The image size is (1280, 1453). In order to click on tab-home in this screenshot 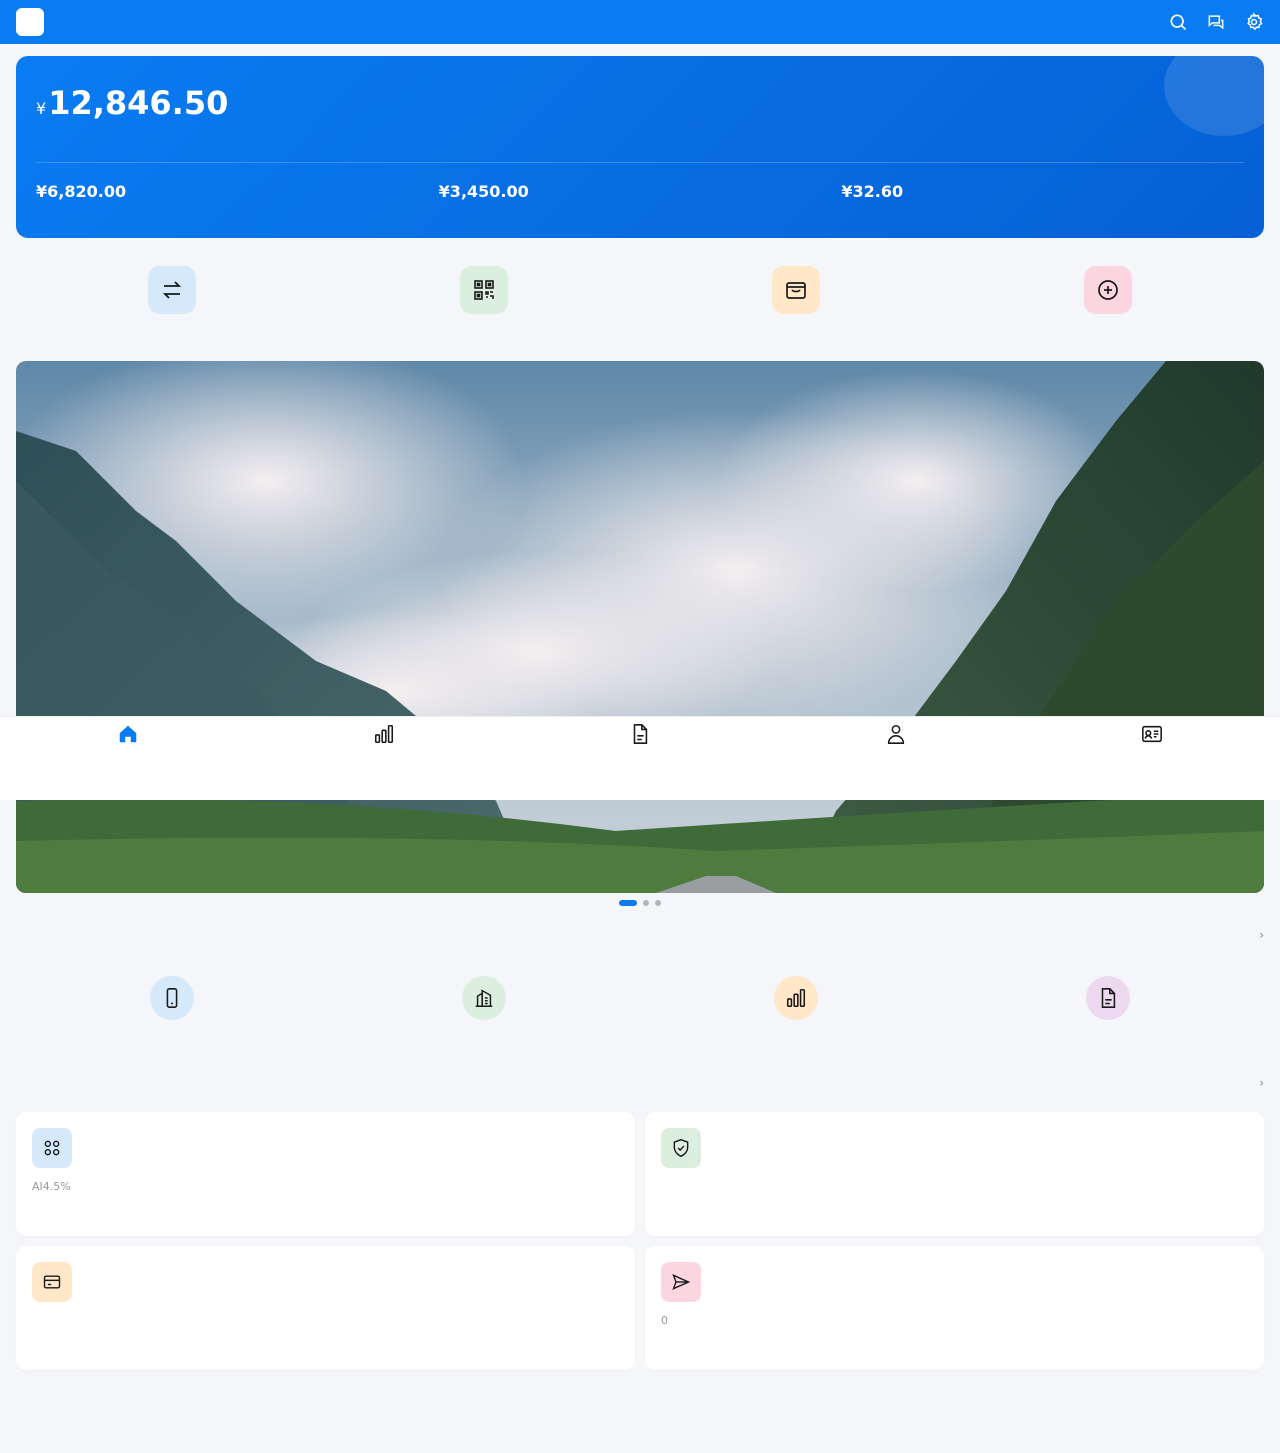, I will do `click(128, 758)`.